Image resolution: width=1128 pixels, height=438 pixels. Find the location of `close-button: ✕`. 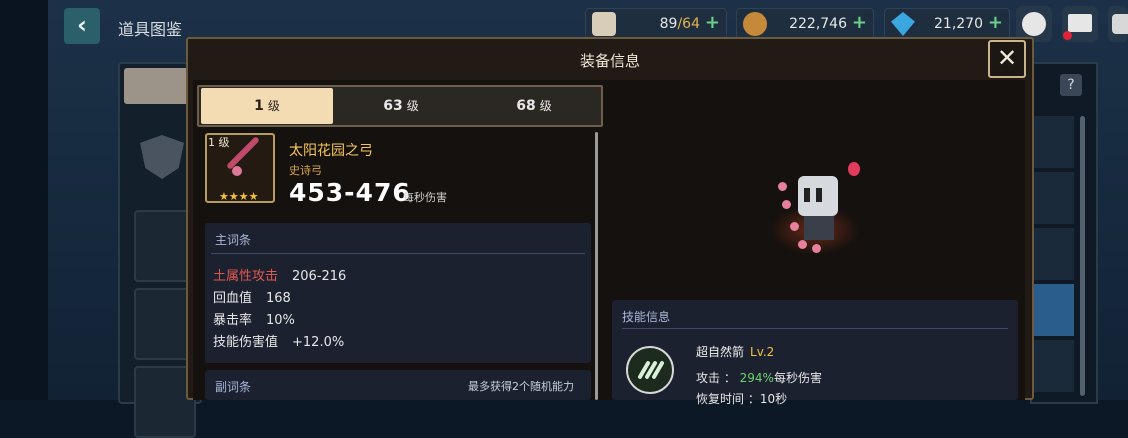

close-button: ✕ is located at coordinates (1007, 59).